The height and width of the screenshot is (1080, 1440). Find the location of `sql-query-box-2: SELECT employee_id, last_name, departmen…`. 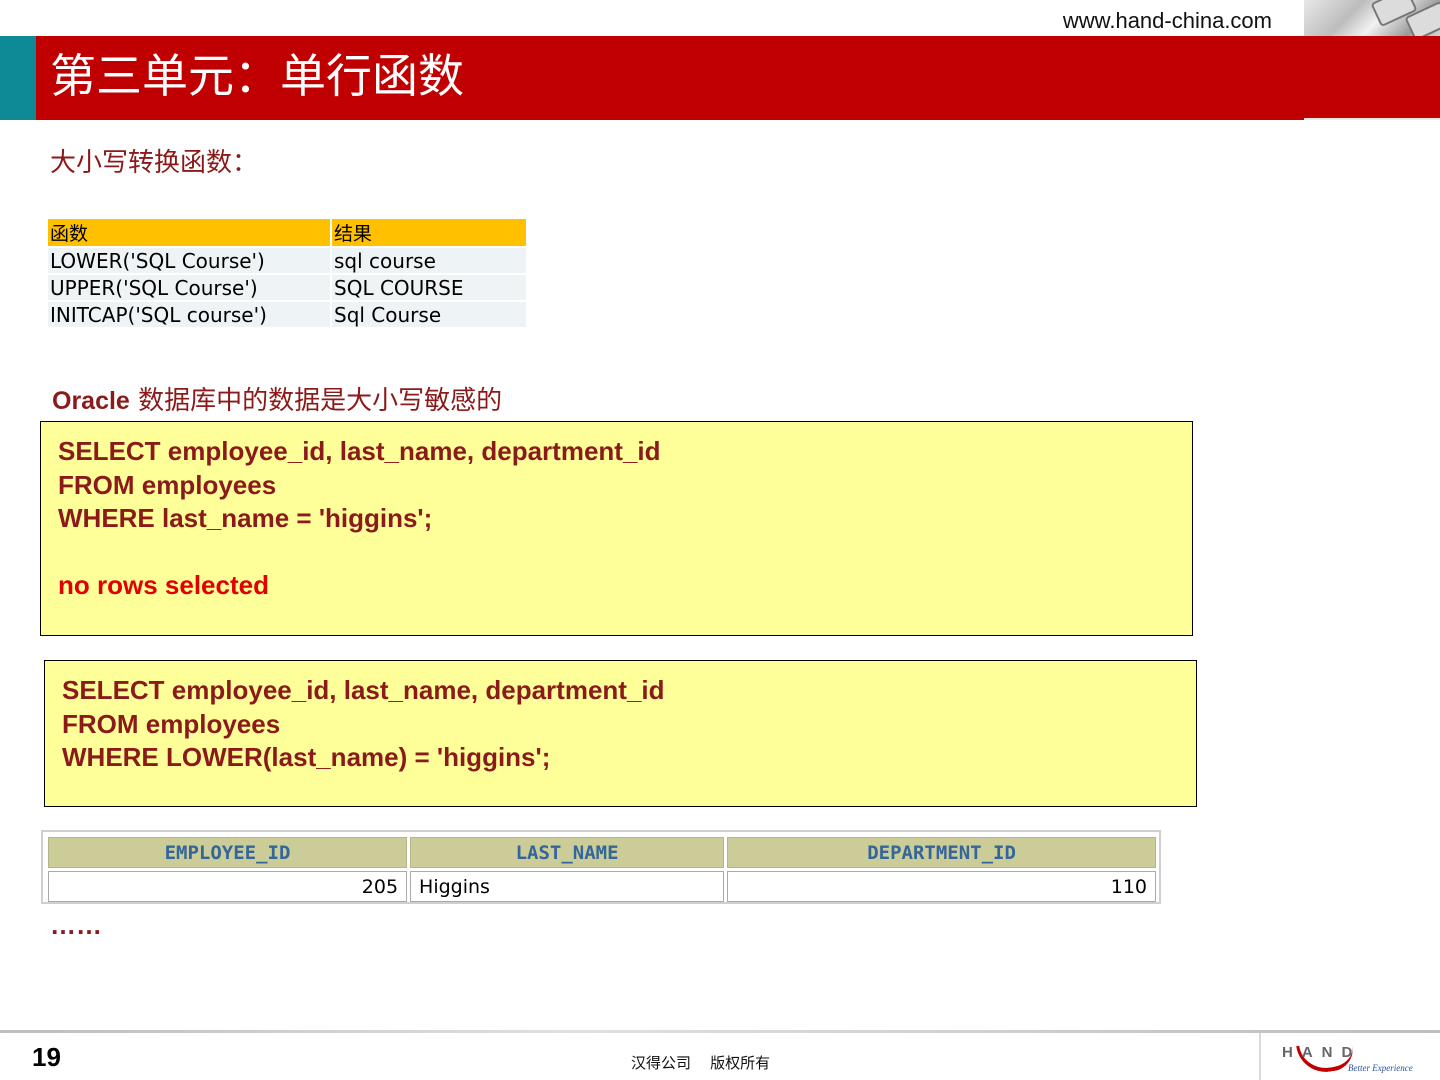

sql-query-box-2: SELECT employee_id, last_name, departmen… is located at coordinates (620, 733).